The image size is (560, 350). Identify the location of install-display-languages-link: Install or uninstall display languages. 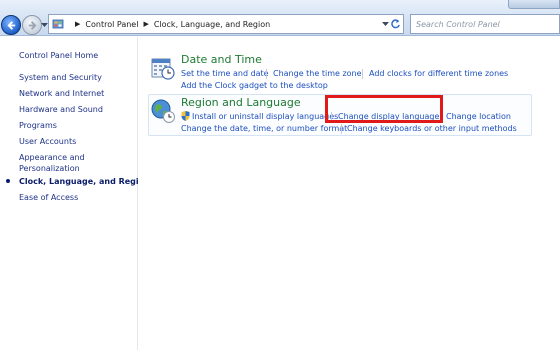
(265, 116).